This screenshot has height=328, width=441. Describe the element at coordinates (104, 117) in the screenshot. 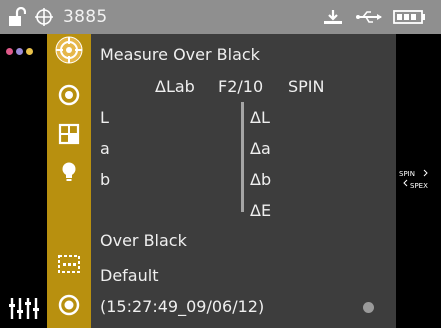

I see `row-label-l: L` at that location.